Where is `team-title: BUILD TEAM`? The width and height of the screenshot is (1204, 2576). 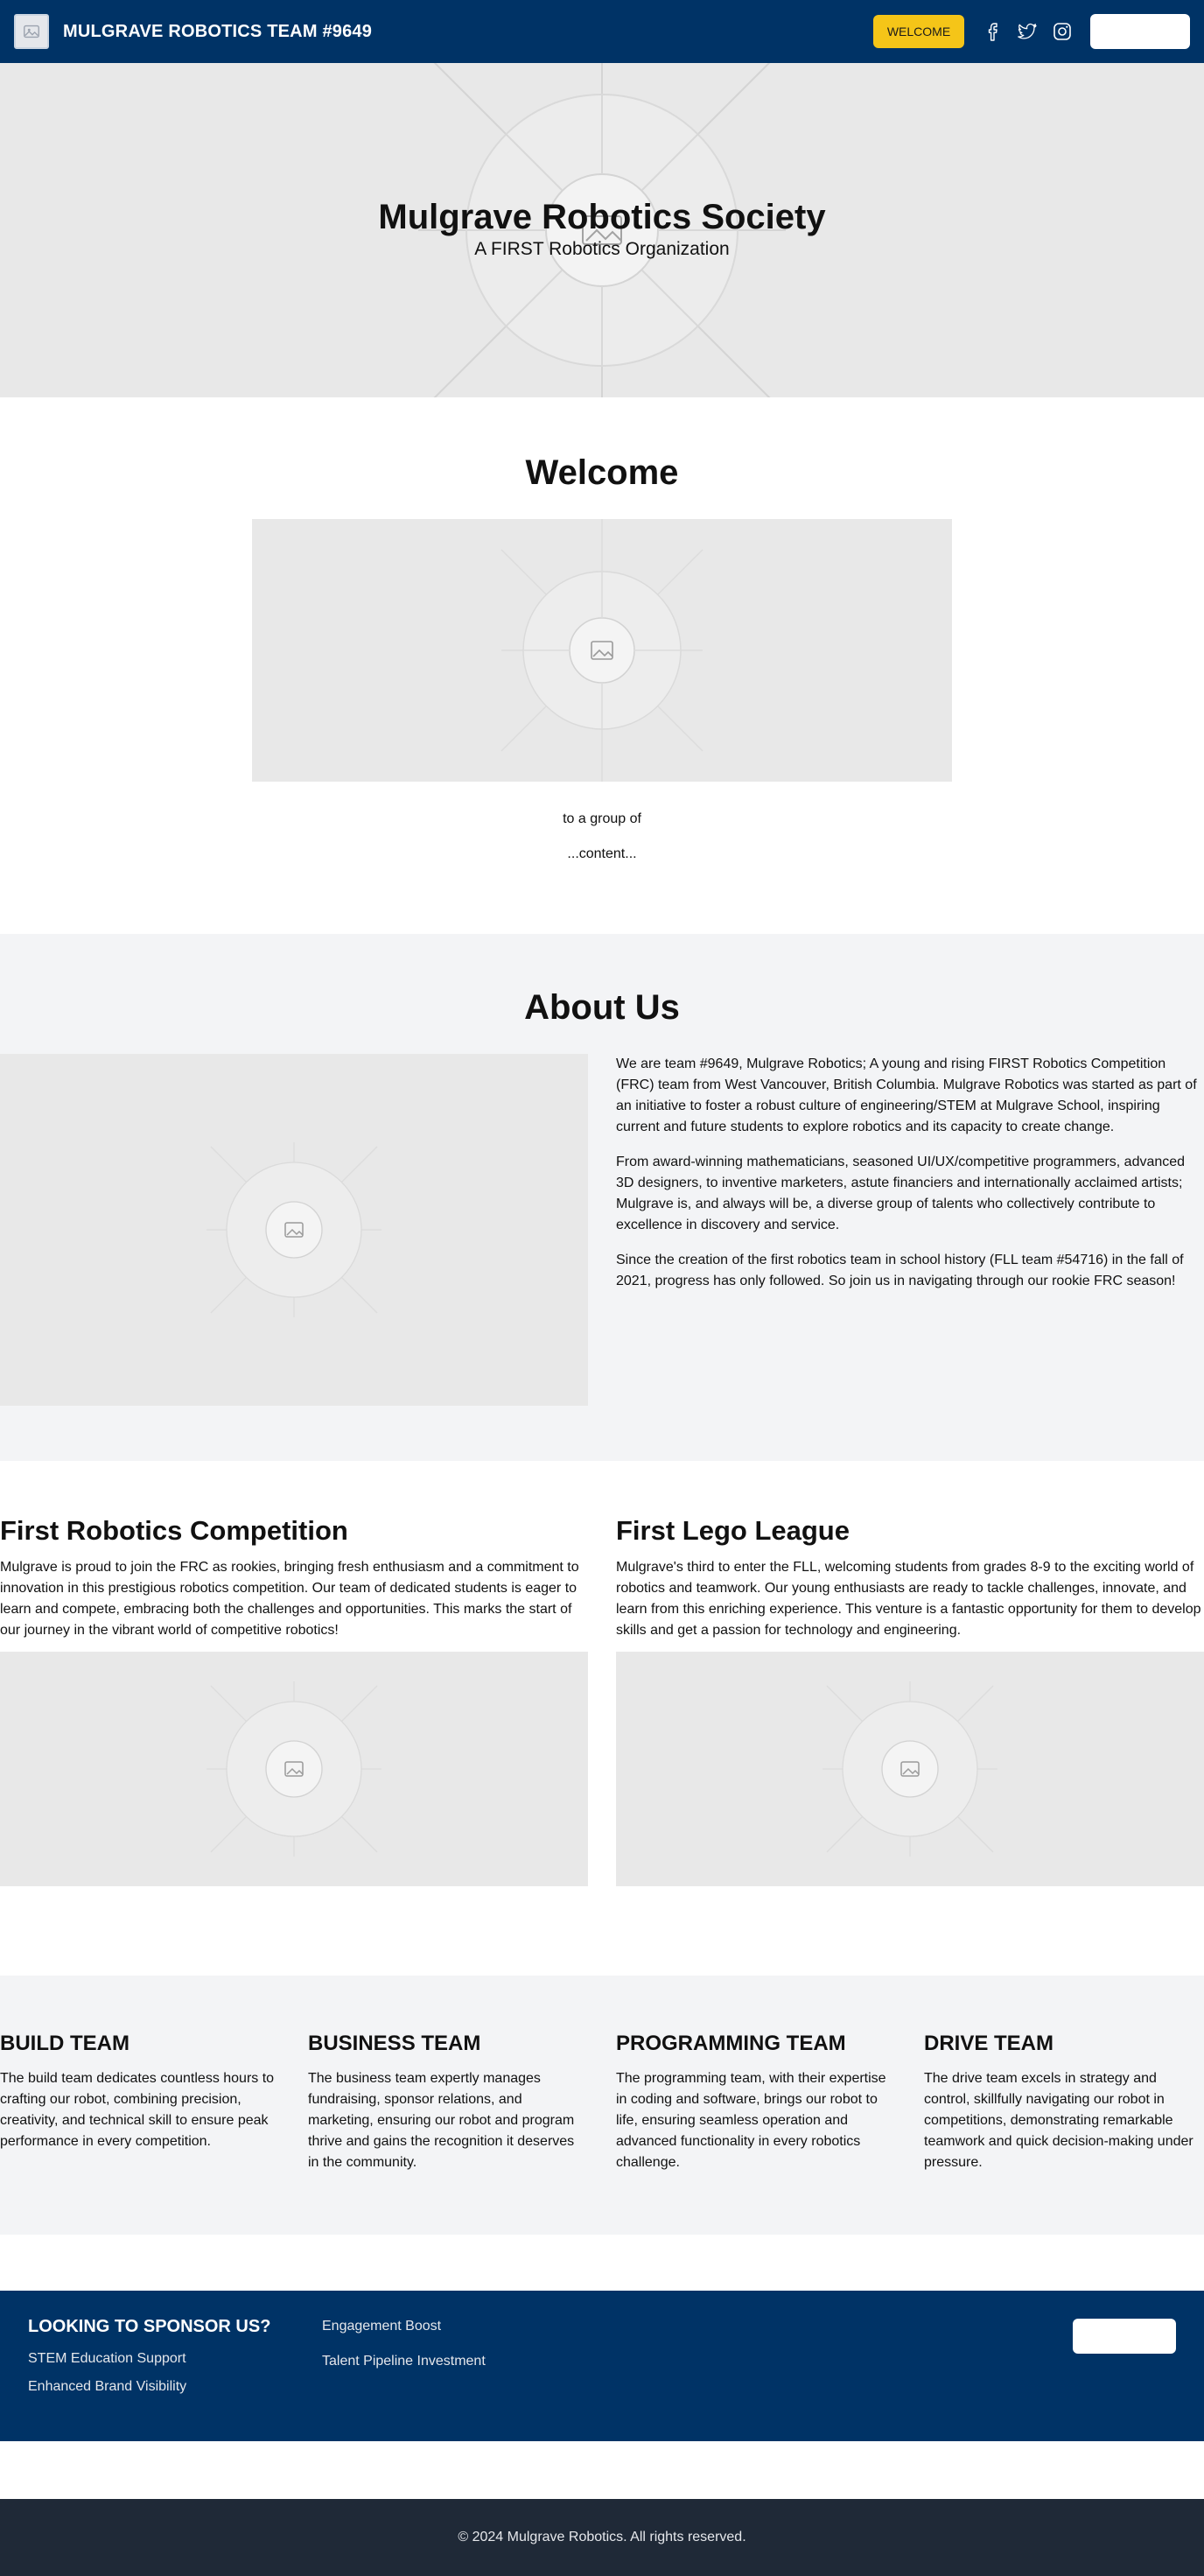
team-title: BUILD TEAM is located at coordinates (65, 2044).